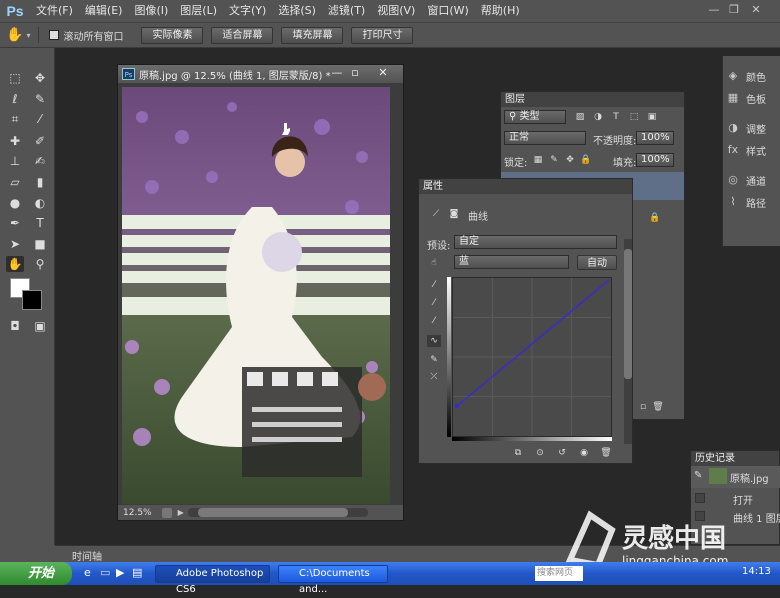 The width and height of the screenshot is (780, 598). What do you see at coordinates (634, 117) in the screenshot?
I see `filter-shape-icon: ⬚` at bounding box center [634, 117].